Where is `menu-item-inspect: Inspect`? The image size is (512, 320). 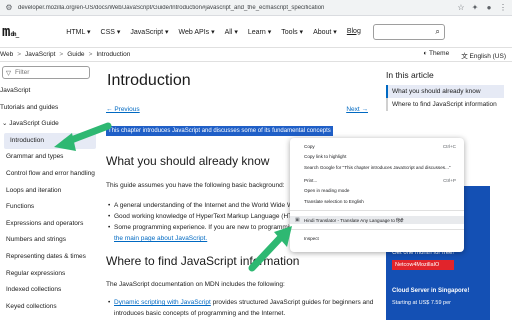 menu-item-inspect: Inspect is located at coordinates (311, 238).